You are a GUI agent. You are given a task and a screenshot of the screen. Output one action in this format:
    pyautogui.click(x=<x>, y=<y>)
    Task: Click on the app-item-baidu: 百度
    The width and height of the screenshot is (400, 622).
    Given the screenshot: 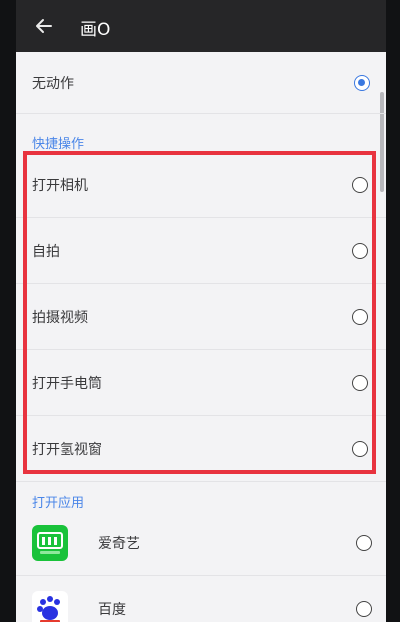 What is the action you would take?
    pyautogui.click(x=201, y=599)
    